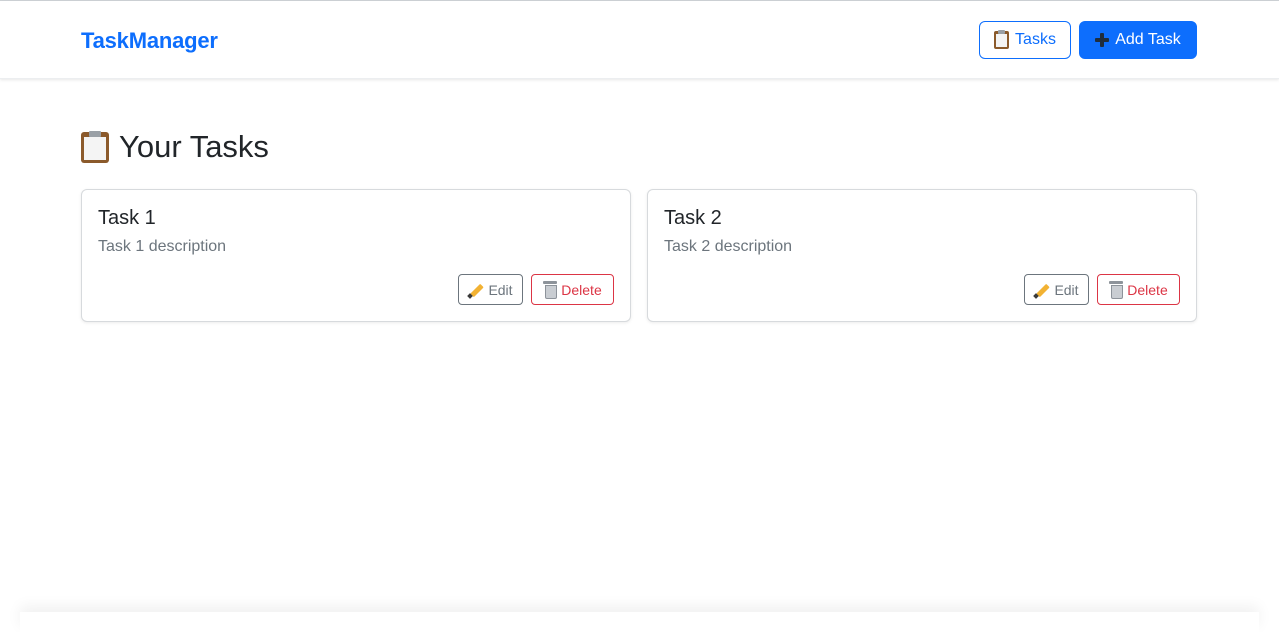 This screenshot has height=632, width=1279. What do you see at coordinates (149, 41) in the screenshot?
I see `brand-logo: TaskManager` at bounding box center [149, 41].